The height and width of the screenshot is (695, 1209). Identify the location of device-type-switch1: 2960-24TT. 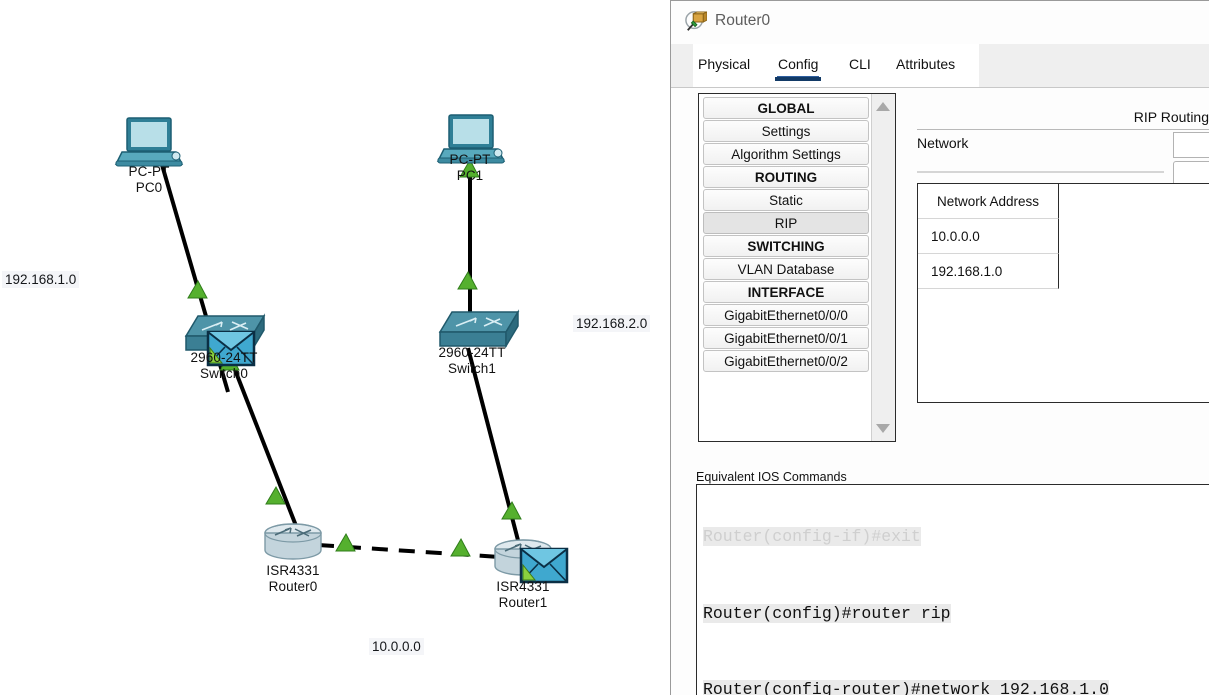
(472, 352).